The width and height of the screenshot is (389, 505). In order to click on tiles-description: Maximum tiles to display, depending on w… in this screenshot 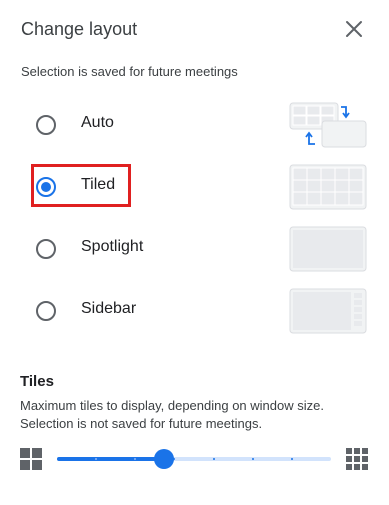, I will do `click(200, 415)`.